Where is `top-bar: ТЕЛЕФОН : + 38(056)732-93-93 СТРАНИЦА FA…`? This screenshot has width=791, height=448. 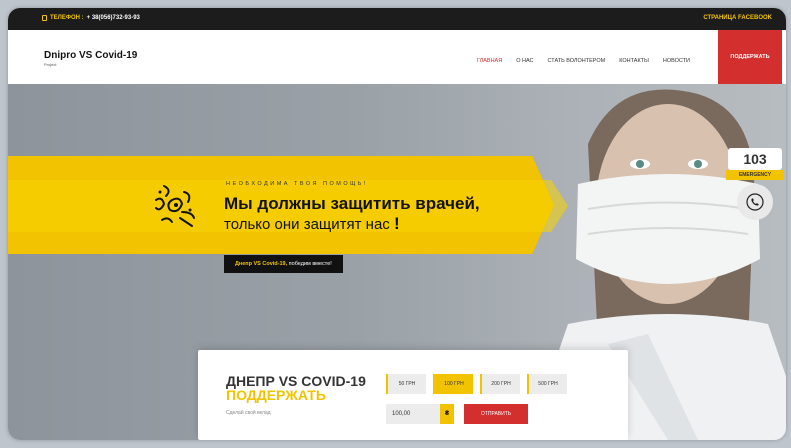
top-bar: ТЕЛЕФОН : + 38(056)732-93-93 СТРАНИЦА FA… is located at coordinates (397, 19).